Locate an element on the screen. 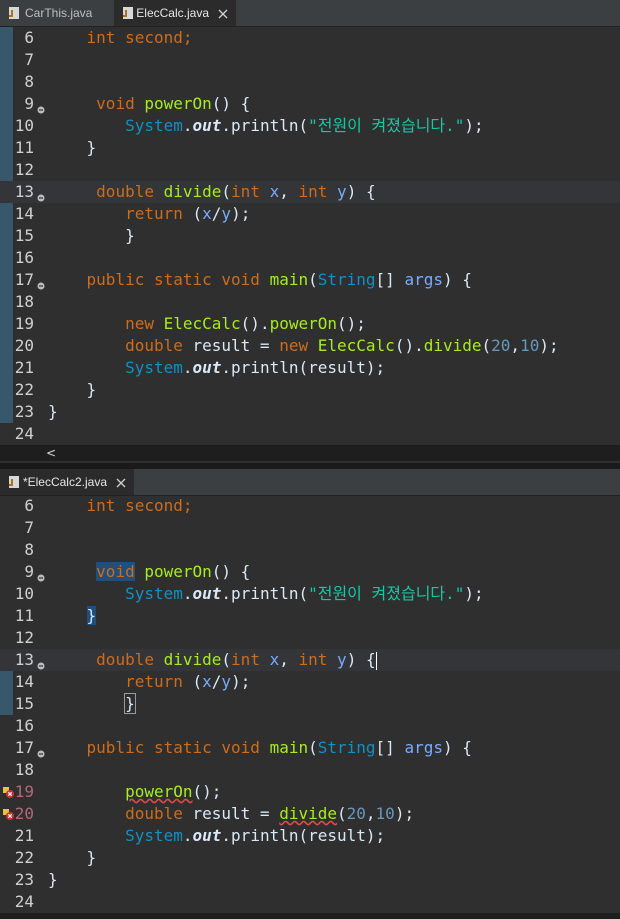  error-text: powerOn is located at coordinates (159, 791).